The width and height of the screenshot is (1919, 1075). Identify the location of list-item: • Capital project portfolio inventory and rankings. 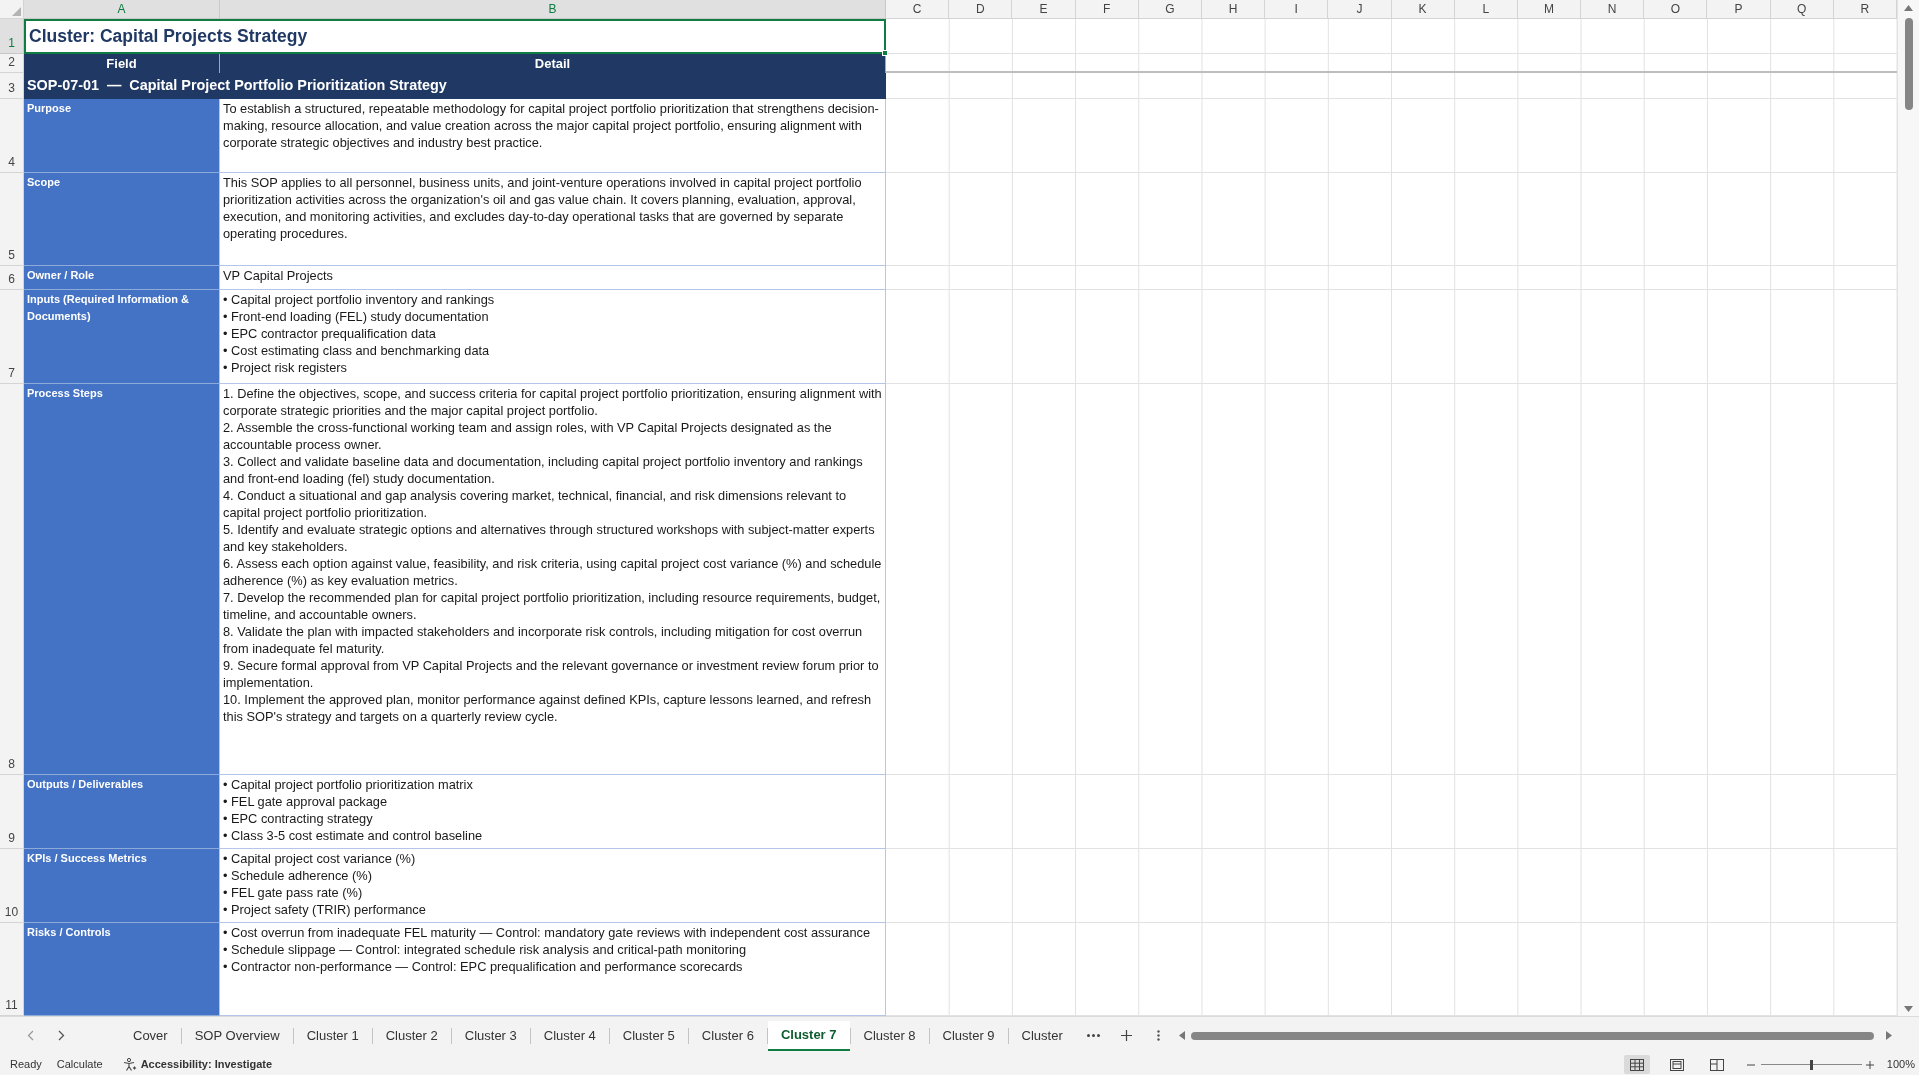
(359, 299).